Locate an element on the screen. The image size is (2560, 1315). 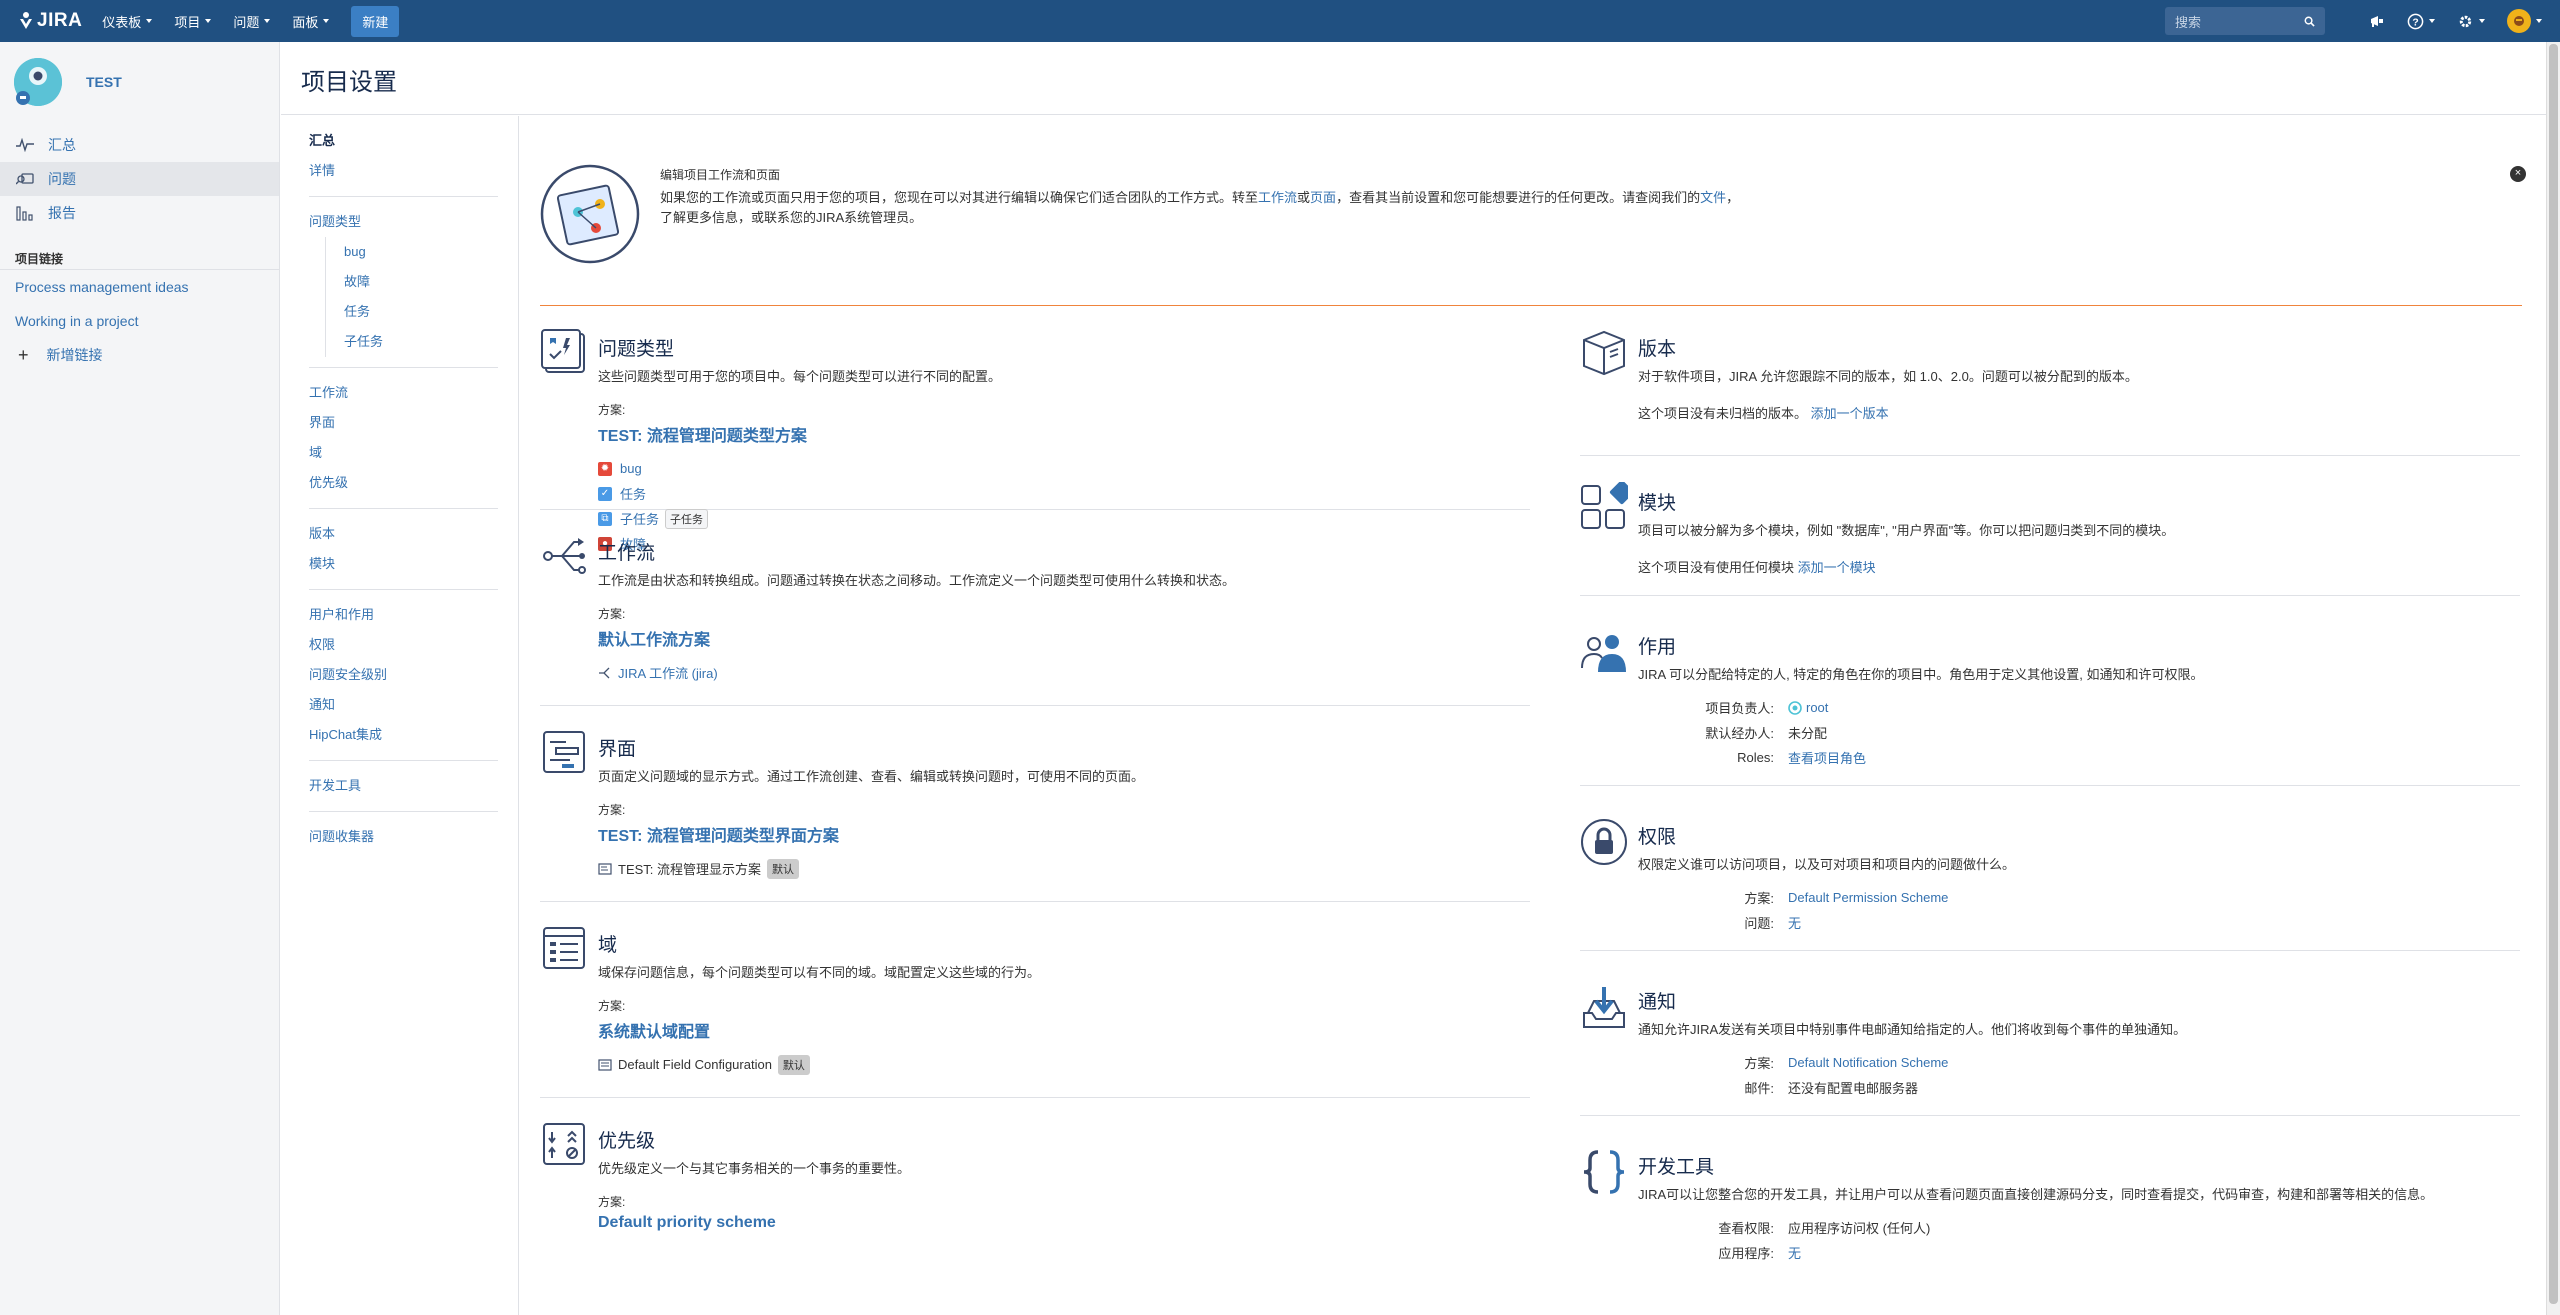
note-text: 这个项目没有未归档的版本。 is located at coordinates (1723, 413).